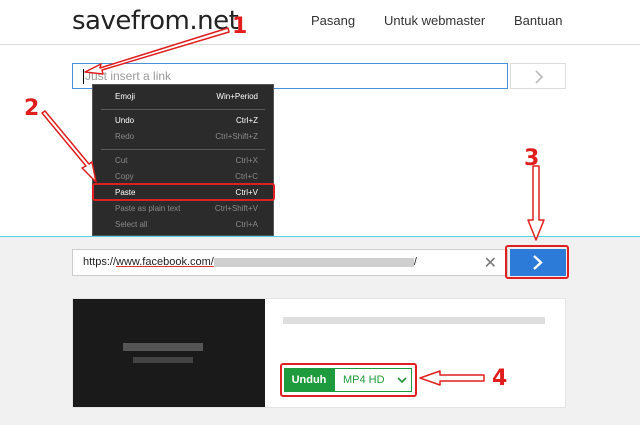 The width and height of the screenshot is (640, 425). I want to click on submit-button-inactive, so click(538, 76).